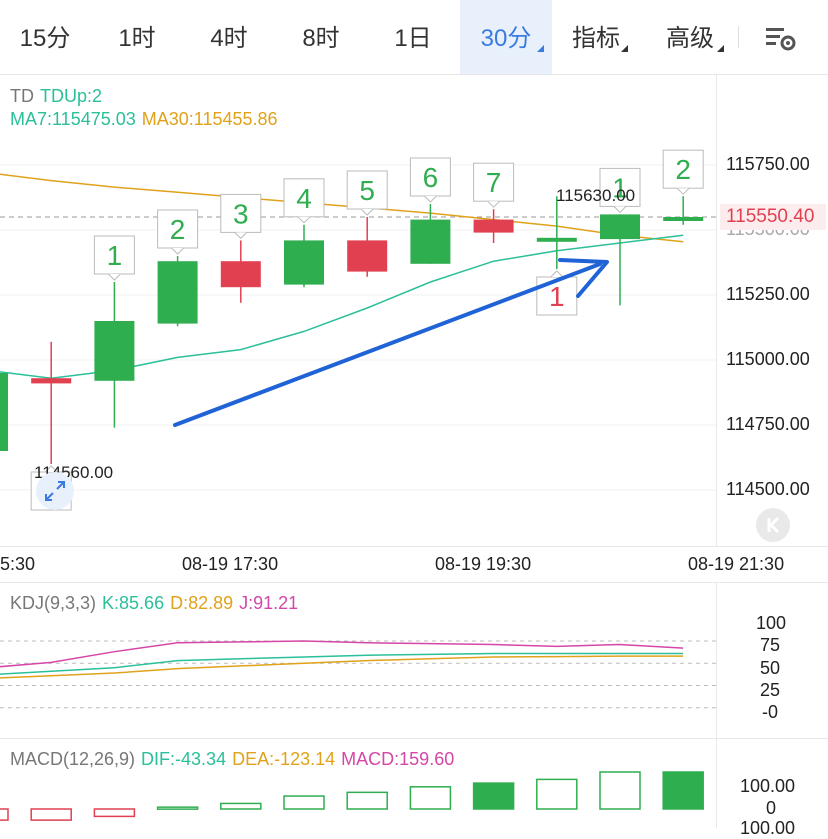 This screenshot has height=839, width=828. I want to click on kdj-tick: 50, so click(770, 668).